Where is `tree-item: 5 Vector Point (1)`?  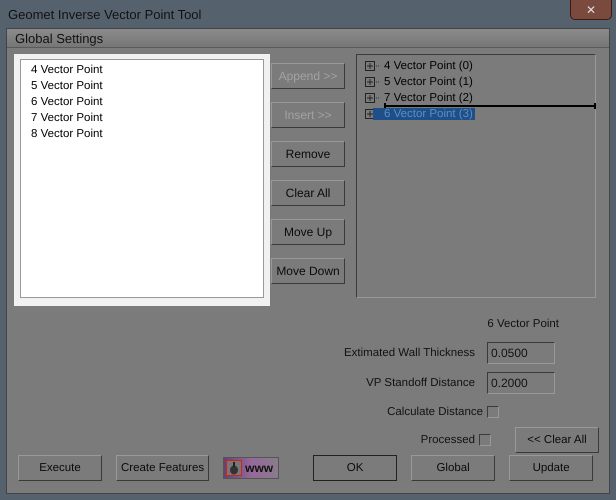 tree-item: 5 Vector Point (1) is located at coordinates (428, 82).